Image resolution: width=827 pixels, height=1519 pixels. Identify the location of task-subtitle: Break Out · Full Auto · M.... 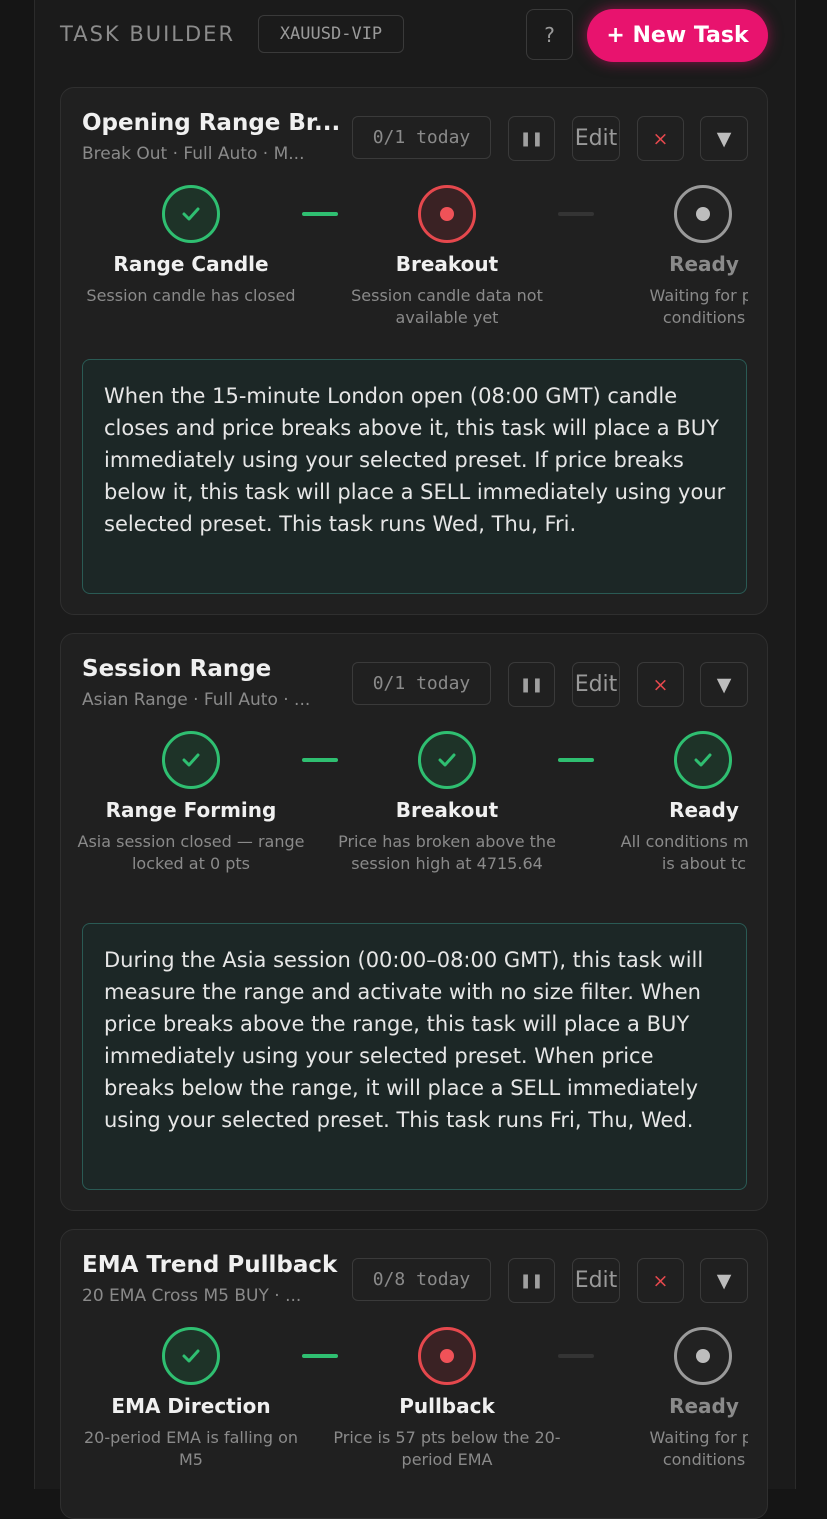
(193, 154).